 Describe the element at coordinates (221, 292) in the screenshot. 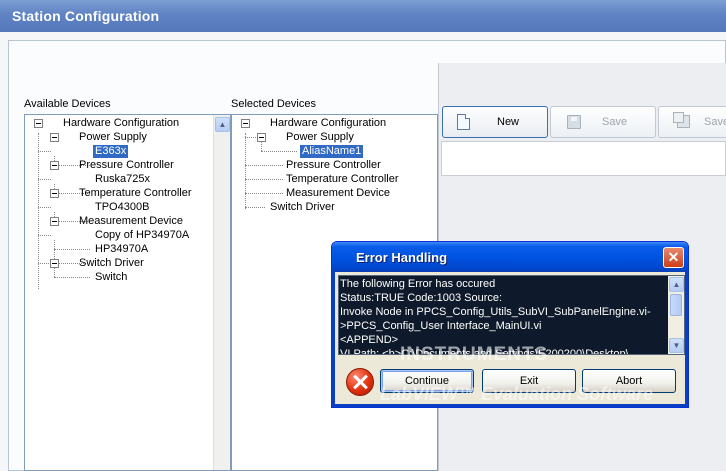

I see `available-tree-scrollbar: ▲` at that location.